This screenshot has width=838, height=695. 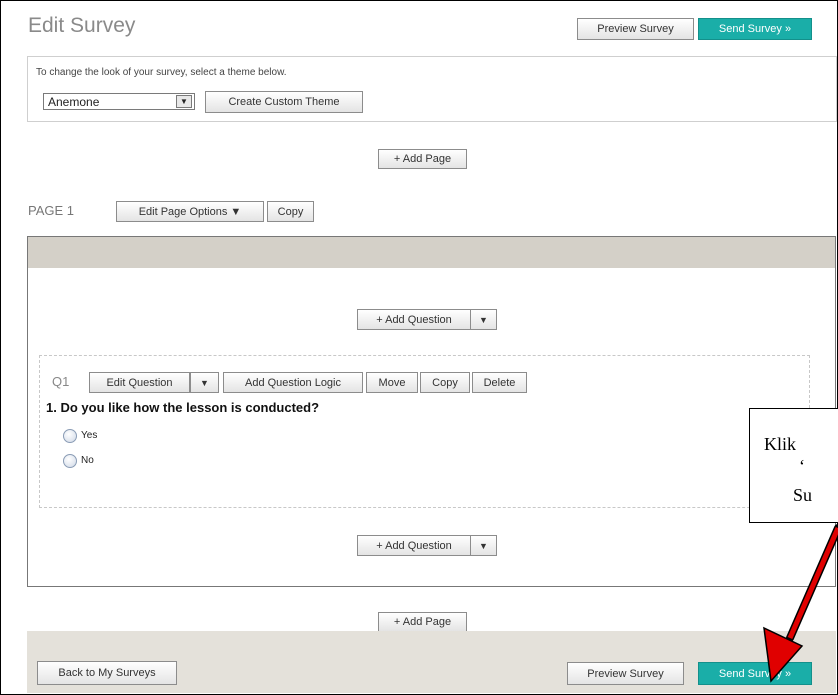 I want to click on pointer-arrow-icon, so click(x=800, y=603).